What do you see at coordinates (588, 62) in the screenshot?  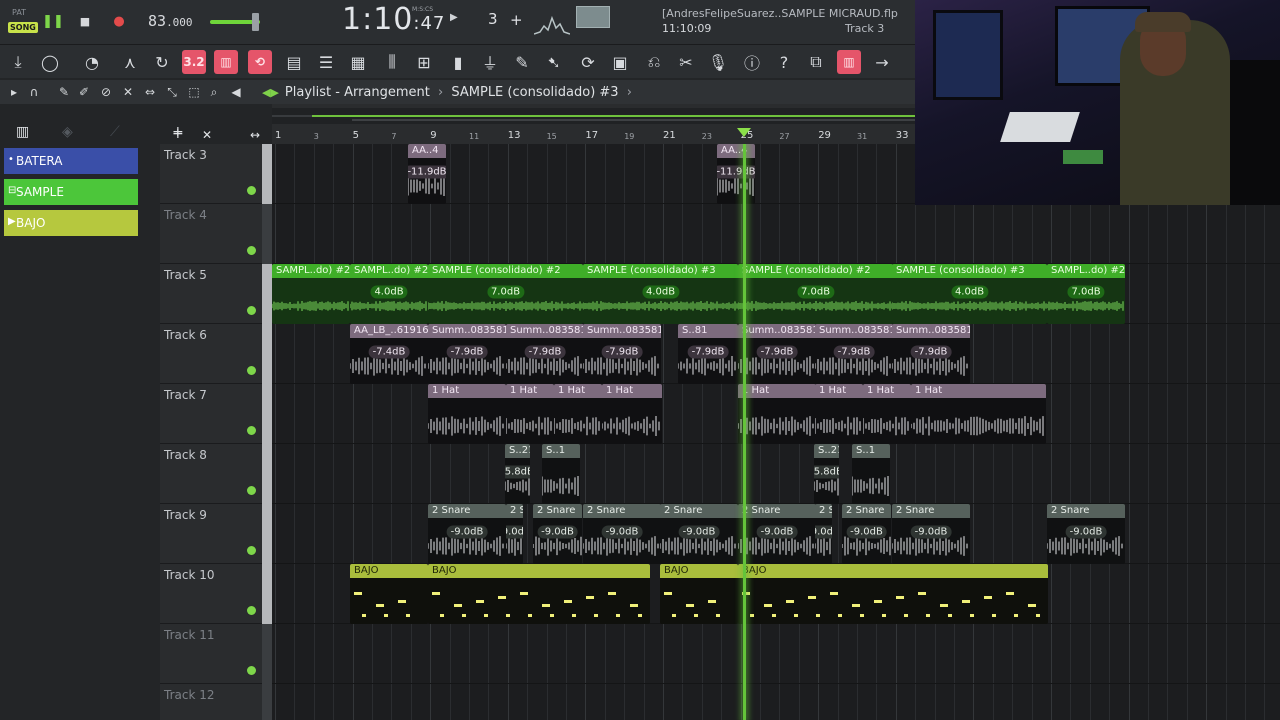 I see `refresh-icon: ⟳` at bounding box center [588, 62].